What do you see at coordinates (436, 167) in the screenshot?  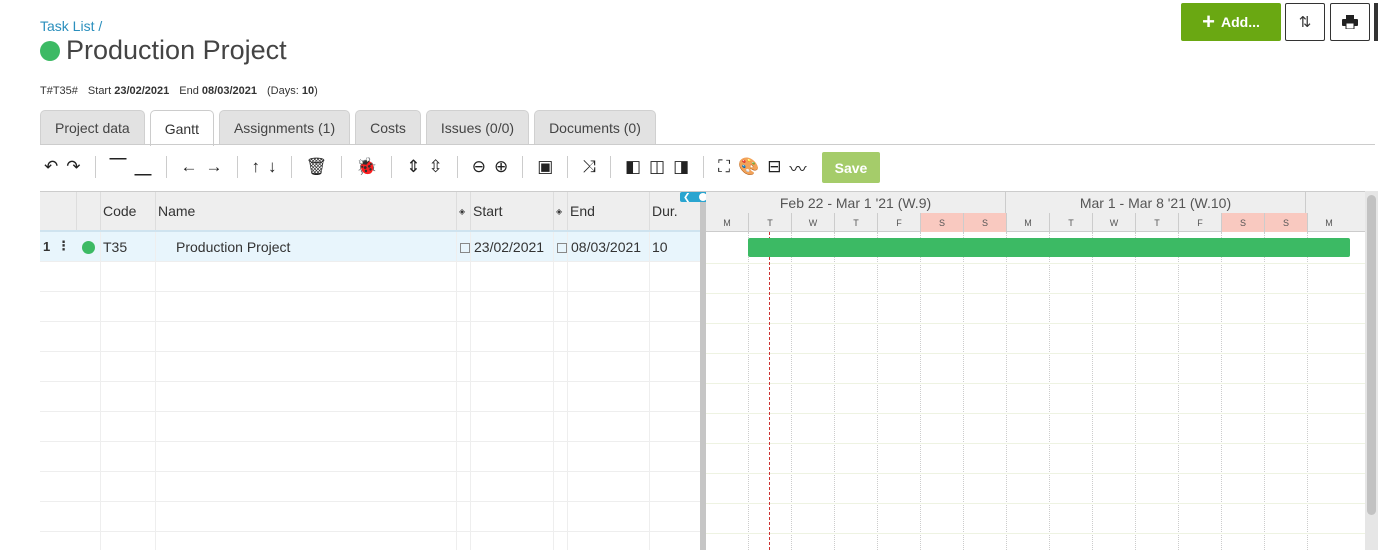 I see `collapse-all-icon: ⇳` at bounding box center [436, 167].